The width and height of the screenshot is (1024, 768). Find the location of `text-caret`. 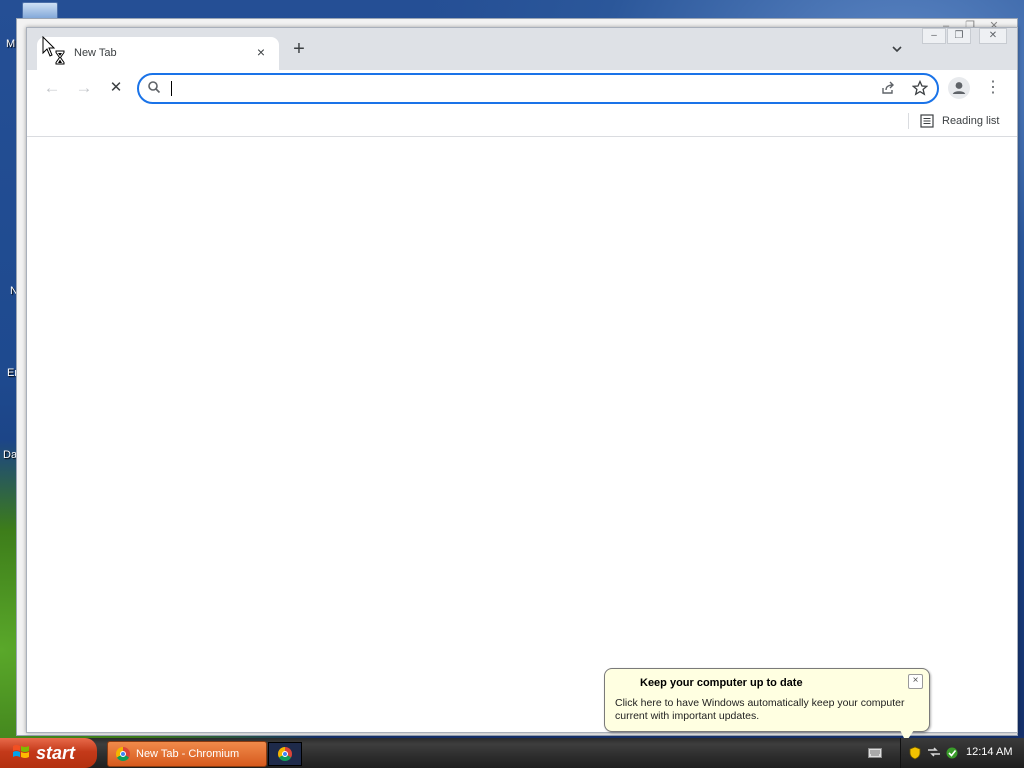

text-caret is located at coordinates (171, 88).